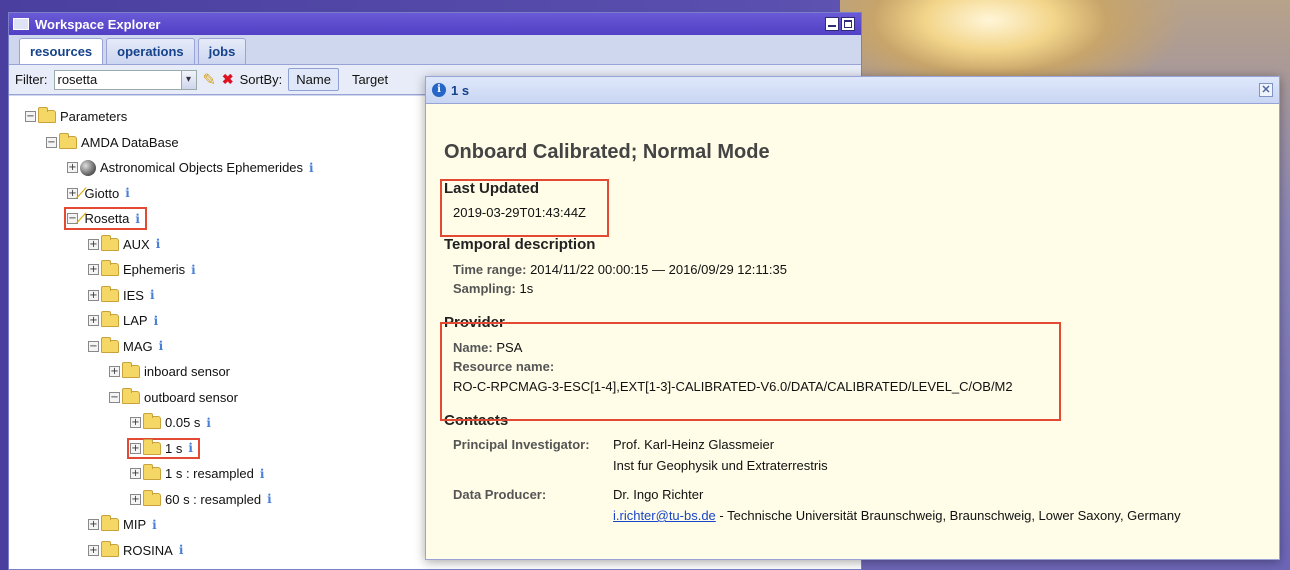 The height and width of the screenshot is (570, 1290). I want to click on time-range-label: Time range:, so click(490, 269).